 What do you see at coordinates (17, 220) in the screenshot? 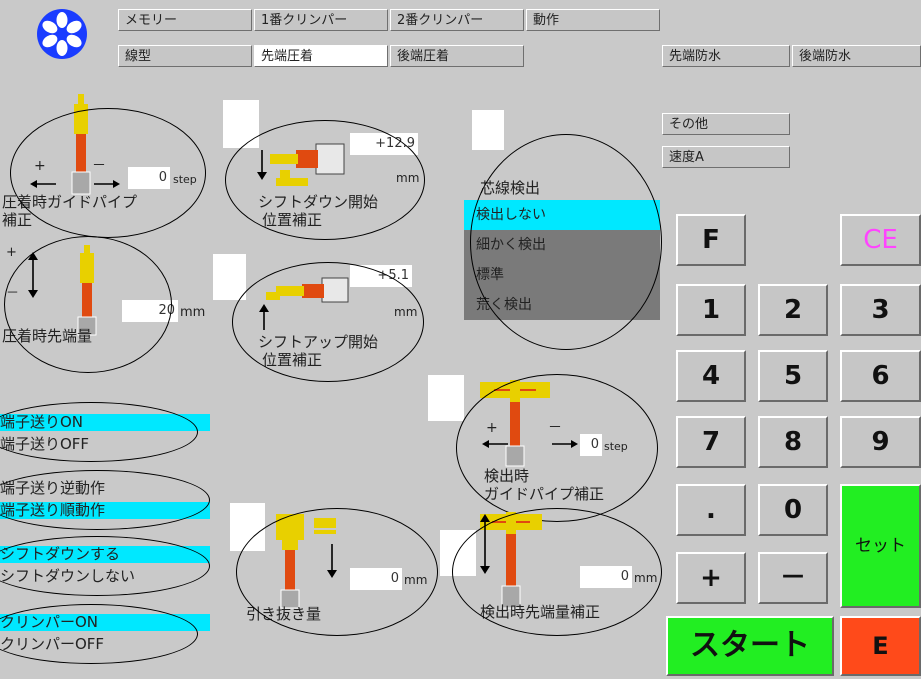
I see `crimp-guide-label-2: 補正` at bounding box center [17, 220].